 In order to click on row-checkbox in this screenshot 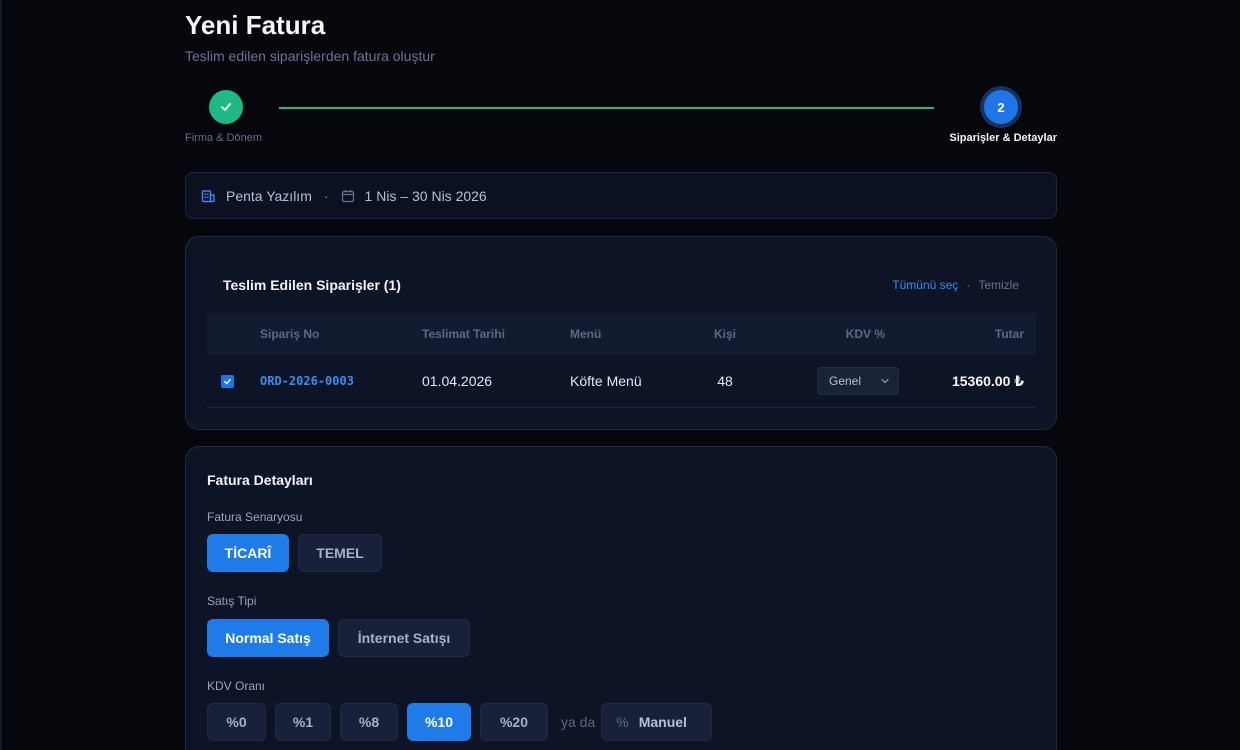, I will do `click(227, 381)`.